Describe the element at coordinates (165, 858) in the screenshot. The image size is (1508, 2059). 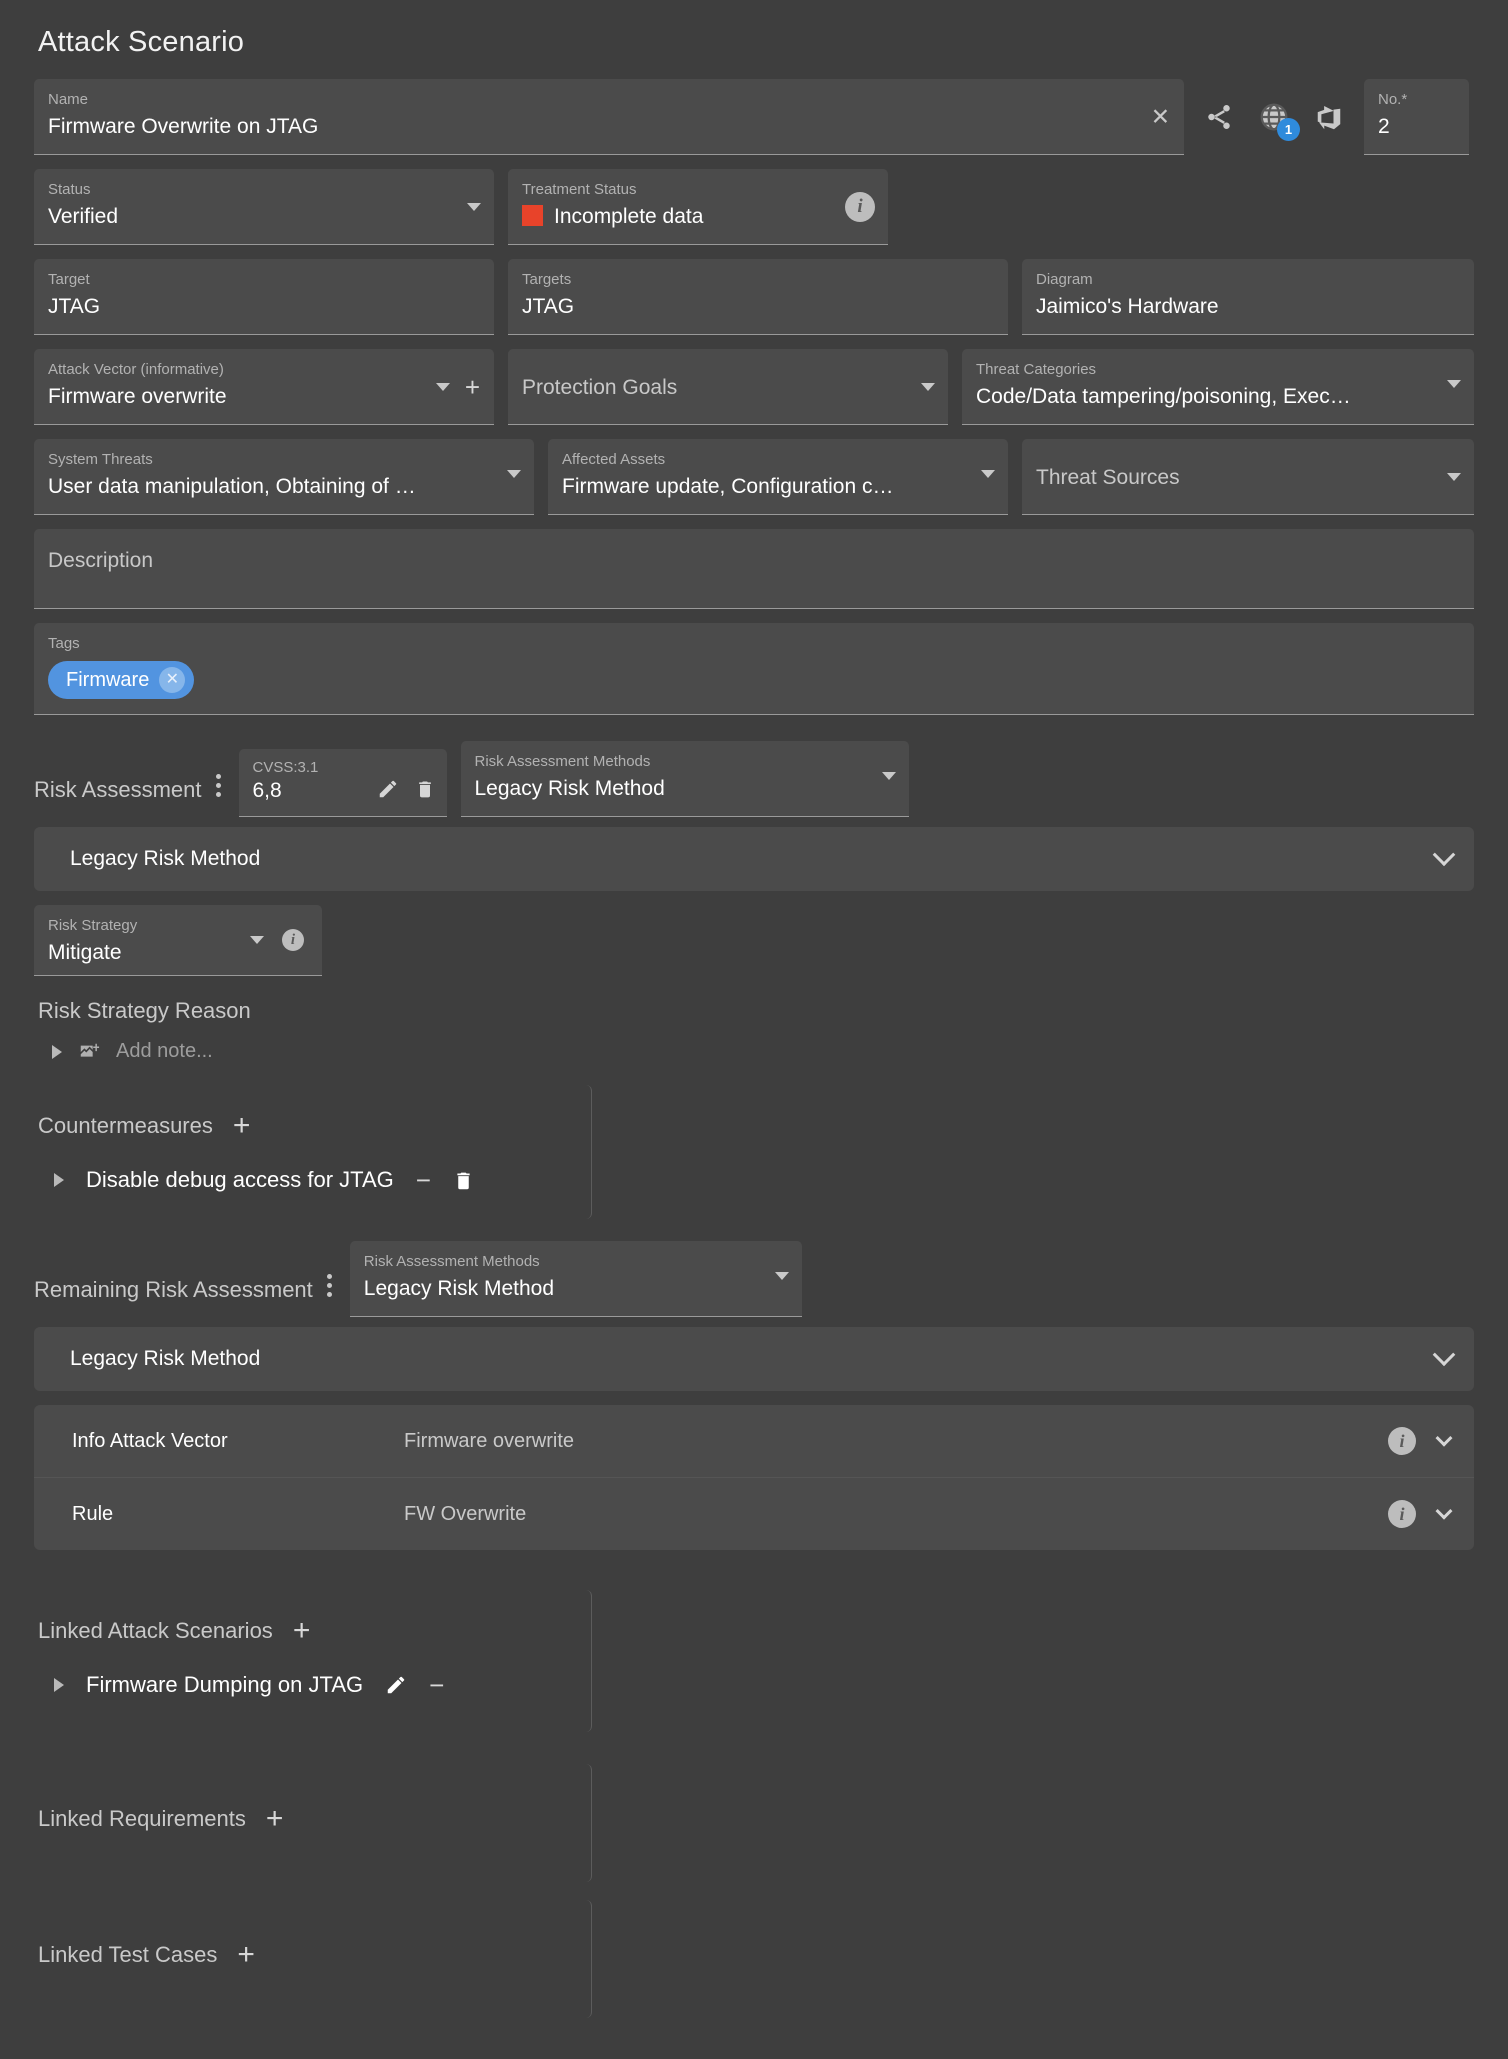
I see `legacy-risk-method-label: Legacy Risk Method` at that location.